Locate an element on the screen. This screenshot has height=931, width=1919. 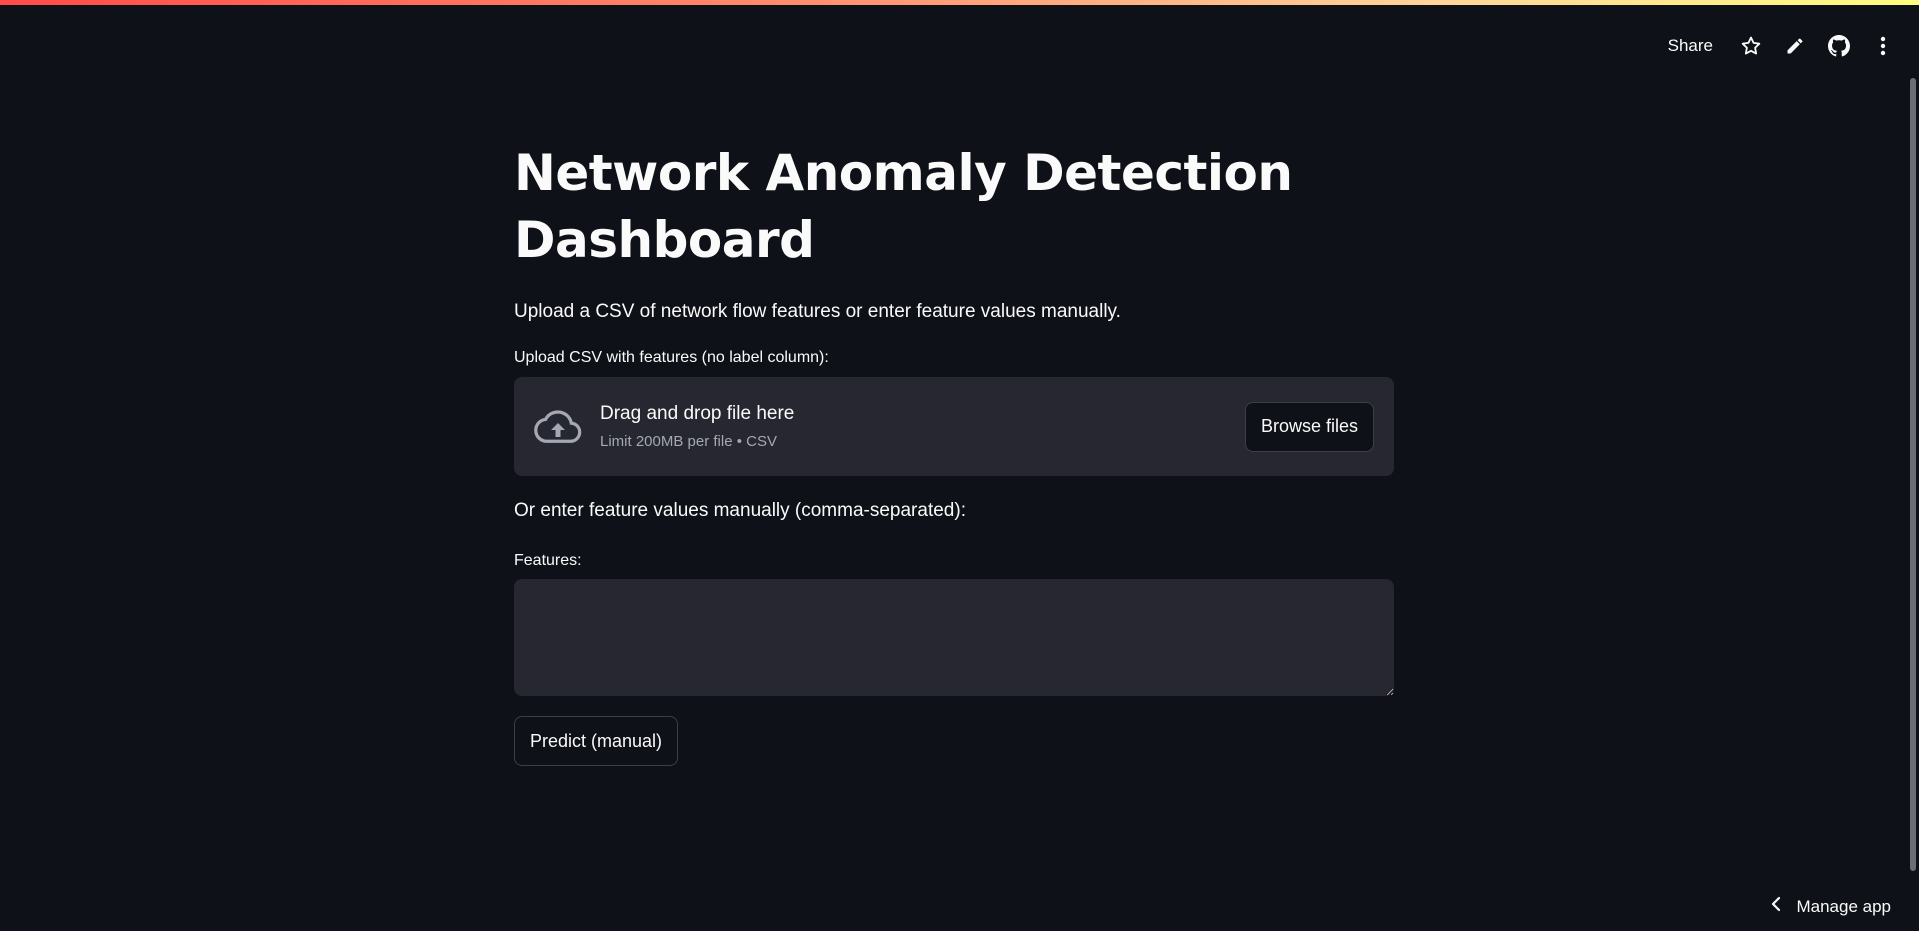
browse-files-button: Browse files is located at coordinates (1309, 426).